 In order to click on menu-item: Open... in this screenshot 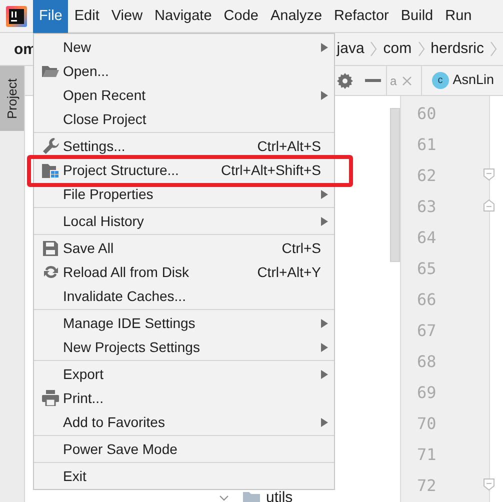, I will do `click(184, 71)`.